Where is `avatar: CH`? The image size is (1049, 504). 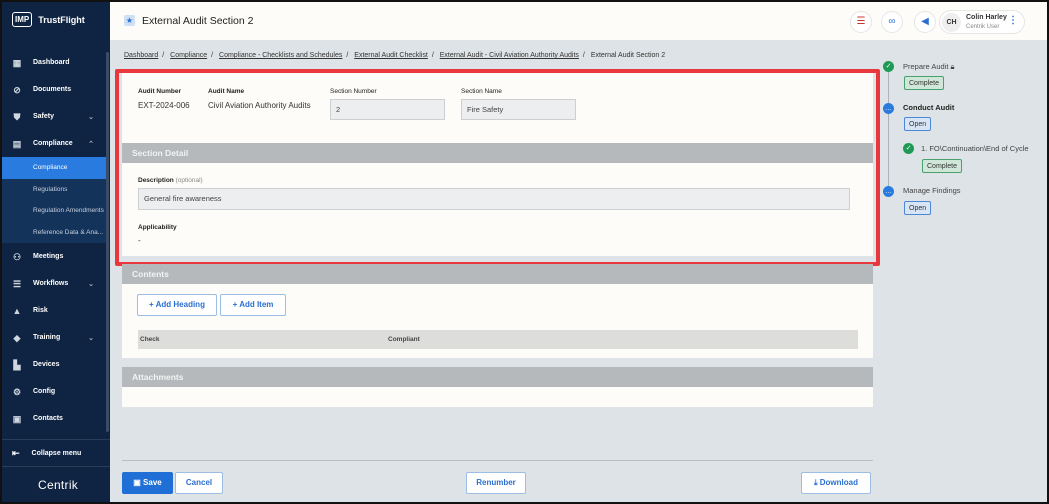
avatar: CH is located at coordinates (951, 22).